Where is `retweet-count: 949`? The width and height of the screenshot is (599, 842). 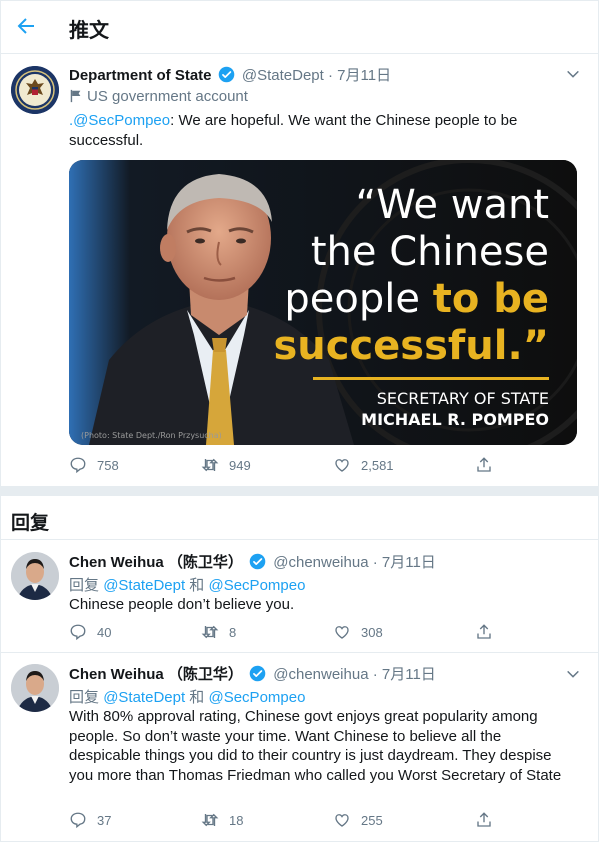
retweet-count: 949 is located at coordinates (240, 465).